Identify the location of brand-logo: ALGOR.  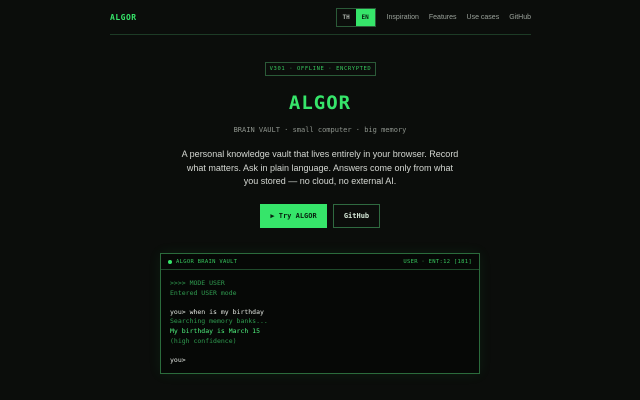
(123, 17).